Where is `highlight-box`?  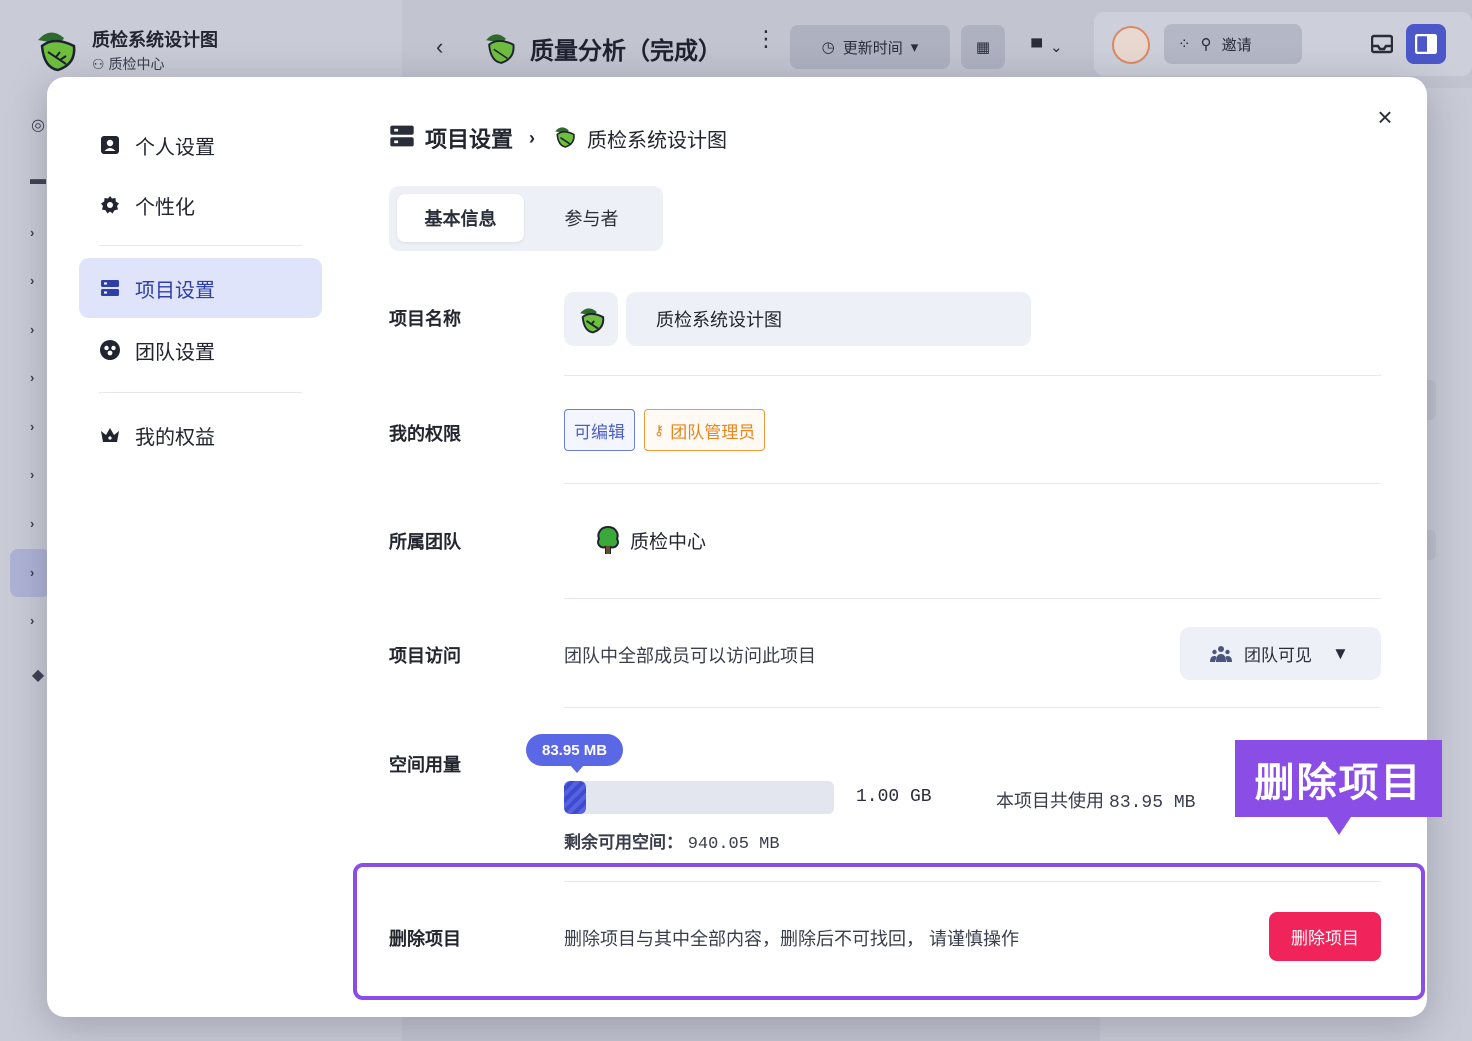 highlight-box is located at coordinates (889, 931).